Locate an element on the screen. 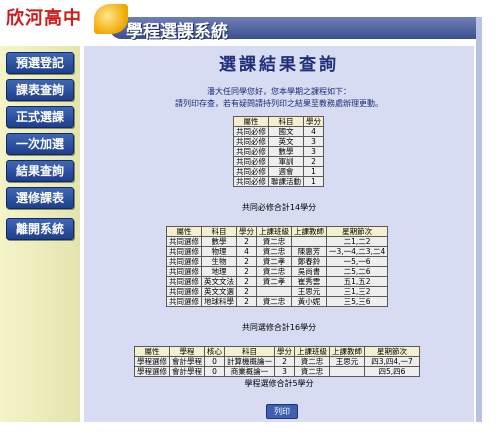 The height and width of the screenshot is (432, 500). table-cell: 3 is located at coordinates (313, 151).